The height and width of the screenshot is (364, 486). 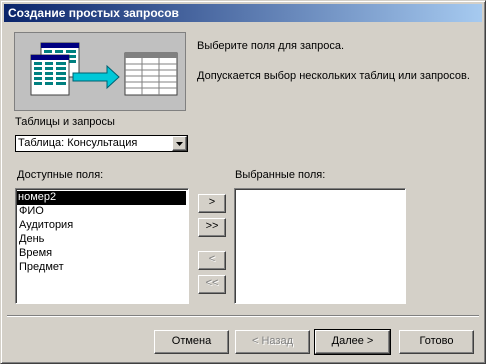 I want to click on remove-field-button: <, so click(x=212, y=260).